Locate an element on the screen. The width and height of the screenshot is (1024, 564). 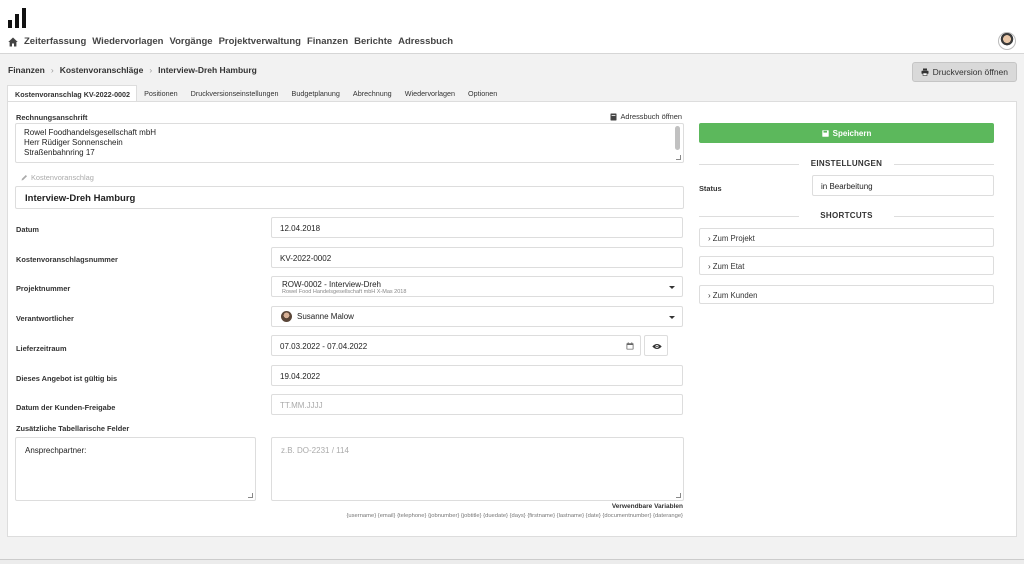
kv-title-input: Interview-Dreh Hamburg is located at coordinates (349, 197).